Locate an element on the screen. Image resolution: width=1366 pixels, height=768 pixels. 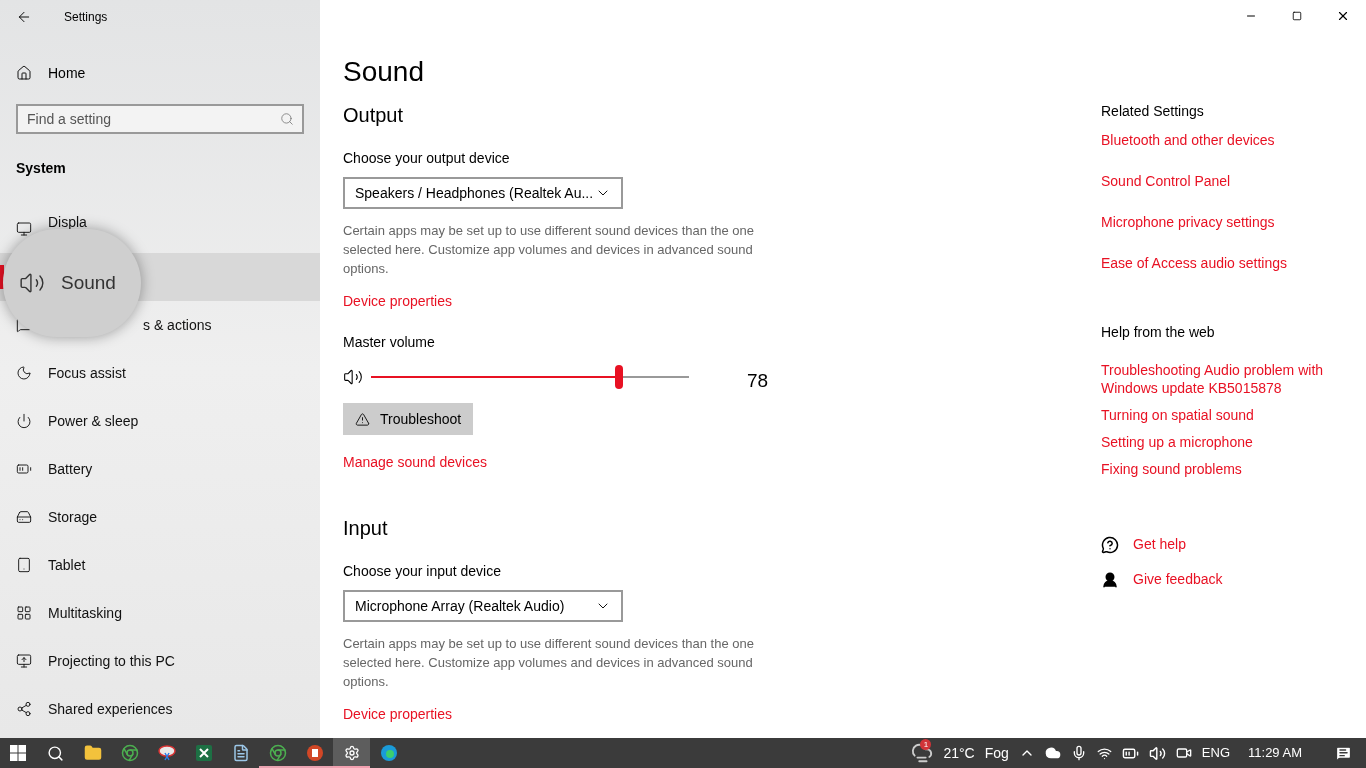
camera-icon is located at coordinates (1183, 753).